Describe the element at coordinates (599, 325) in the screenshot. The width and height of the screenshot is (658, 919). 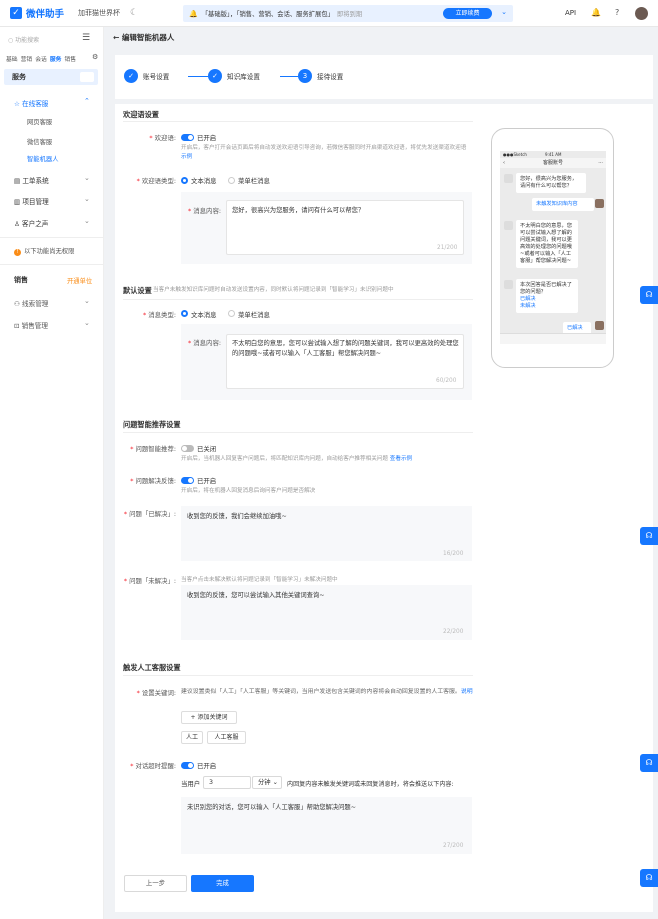
I see `user-avatar` at that location.